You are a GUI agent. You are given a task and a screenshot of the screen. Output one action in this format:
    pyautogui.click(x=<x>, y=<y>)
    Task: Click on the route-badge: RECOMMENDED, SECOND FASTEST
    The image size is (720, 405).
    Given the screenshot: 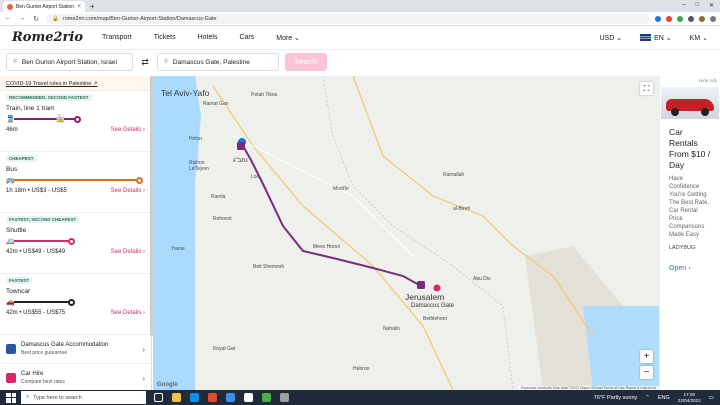 What is the action you would take?
    pyautogui.click(x=49, y=97)
    